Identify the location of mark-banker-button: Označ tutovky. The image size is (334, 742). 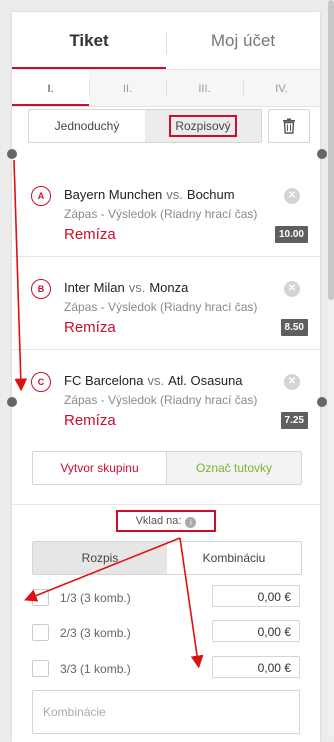
(234, 468).